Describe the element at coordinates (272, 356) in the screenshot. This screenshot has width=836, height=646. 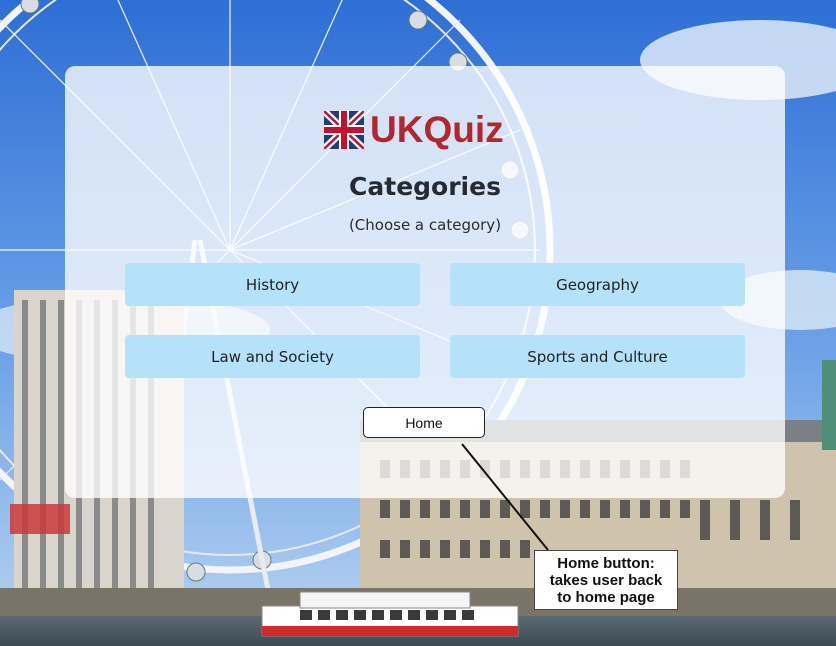
I see `category-law-and-society-button: Law and Society` at that location.